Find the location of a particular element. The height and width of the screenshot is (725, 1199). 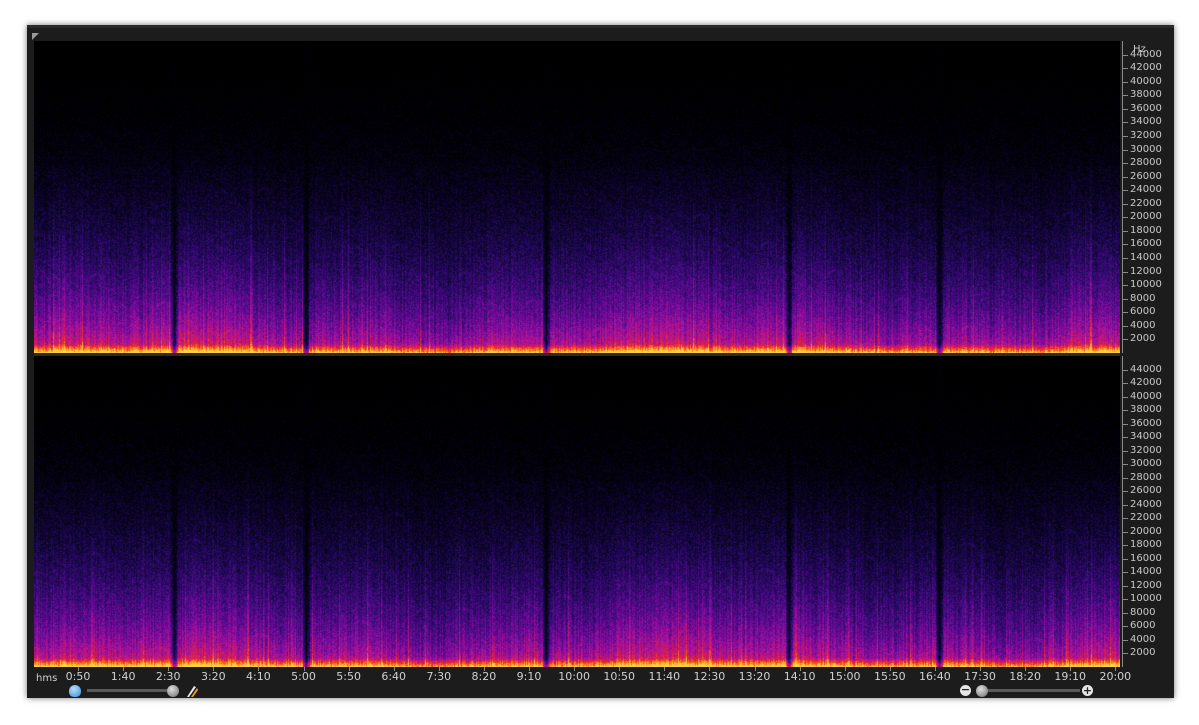

horizontal-scroll-thumb is located at coordinates (173, 691).